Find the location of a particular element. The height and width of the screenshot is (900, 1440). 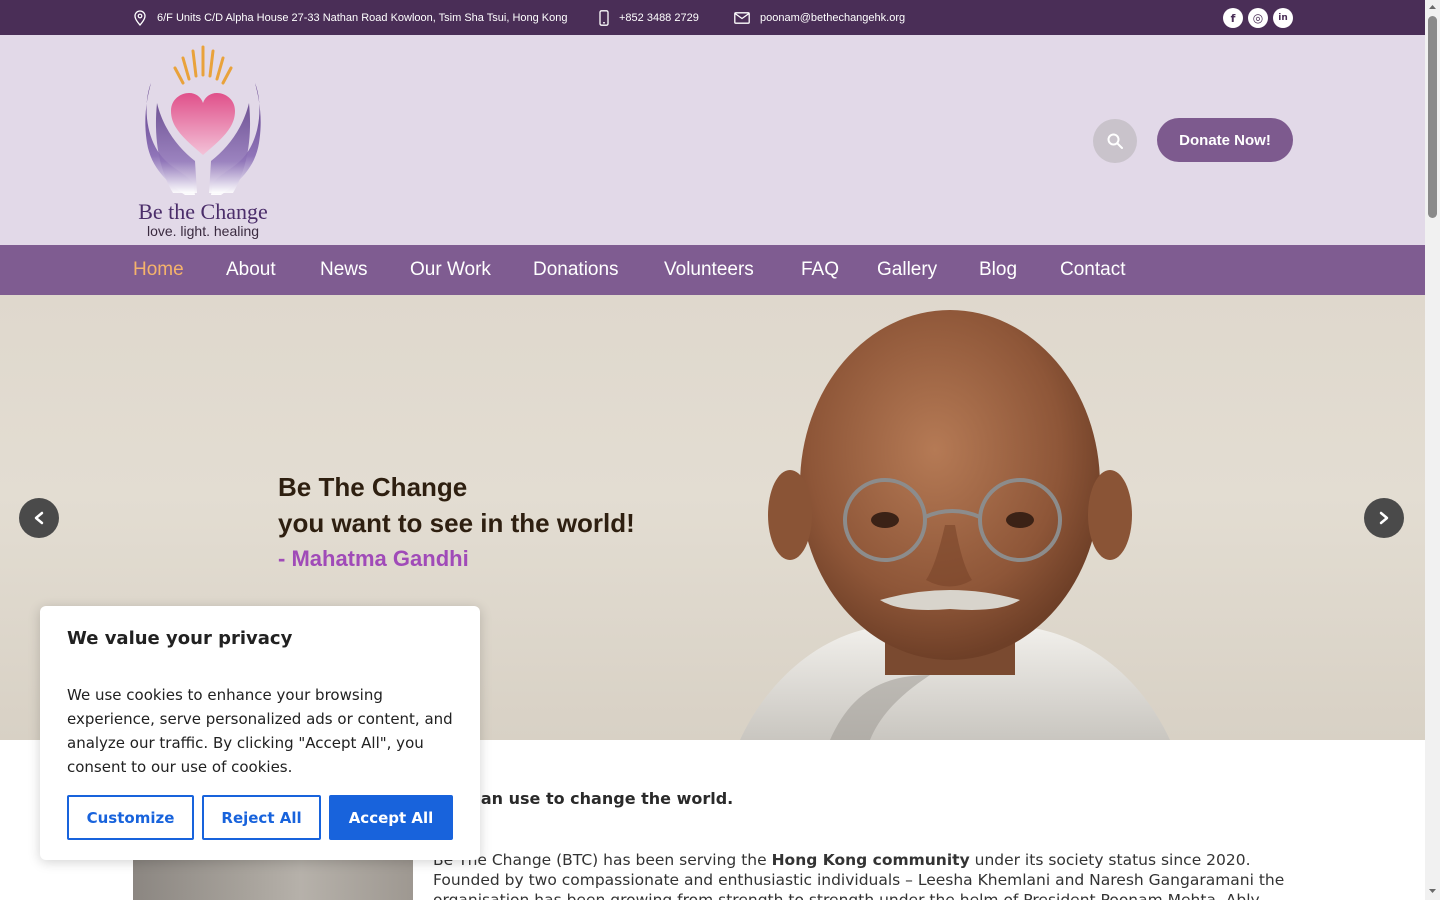

page-scrollbar is located at coordinates (1432, 450).